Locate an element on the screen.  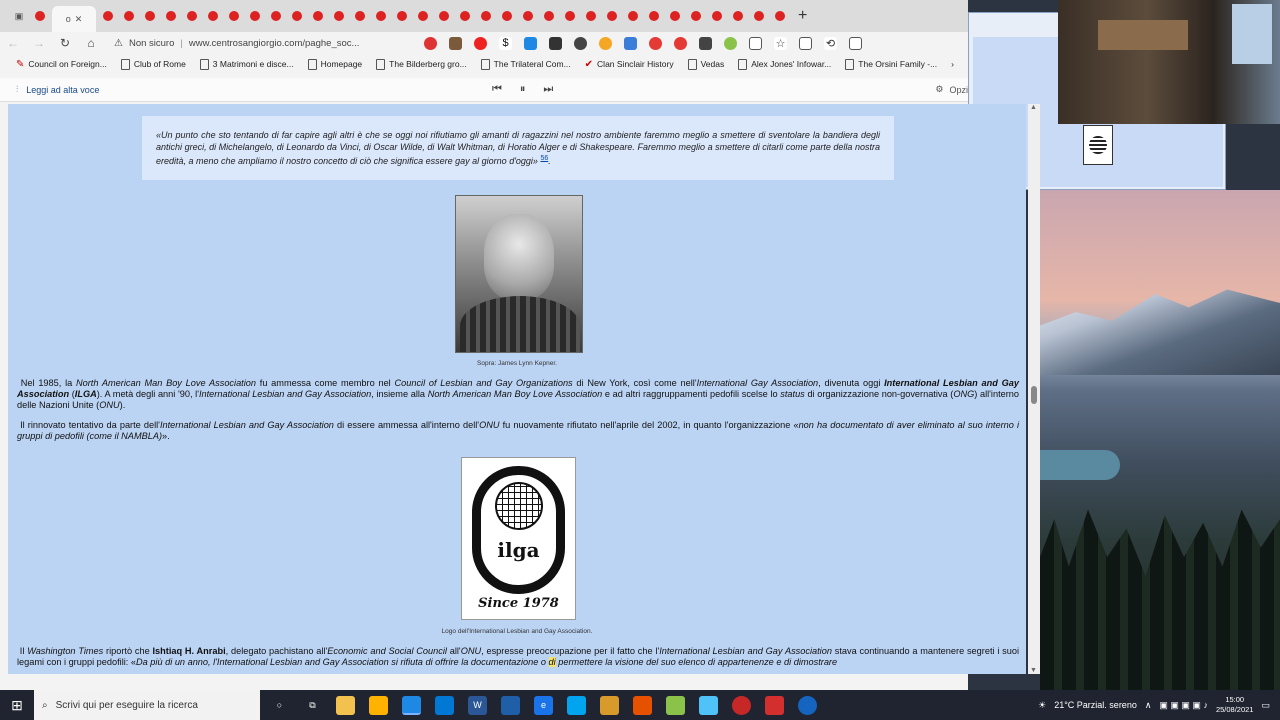
new-tab-button: + is located at coordinates (802, 16).